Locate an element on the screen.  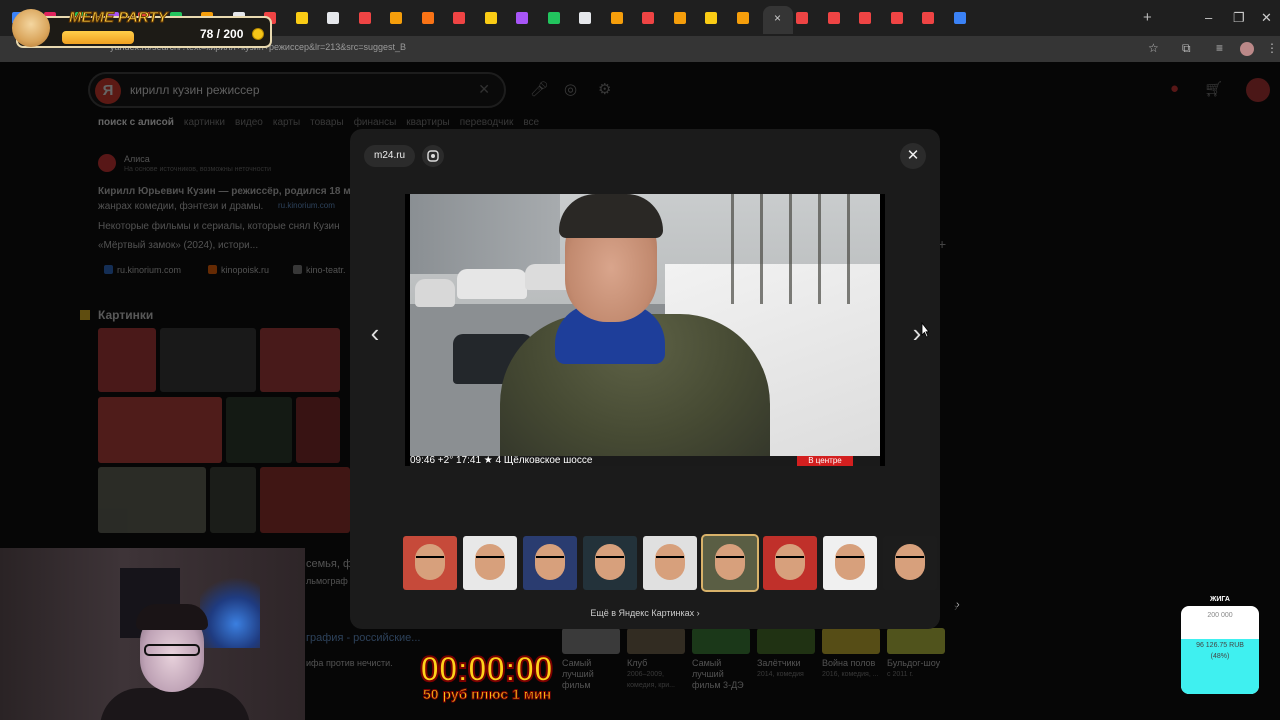
prev-image-icon: ‹ is located at coordinates (375, 333).